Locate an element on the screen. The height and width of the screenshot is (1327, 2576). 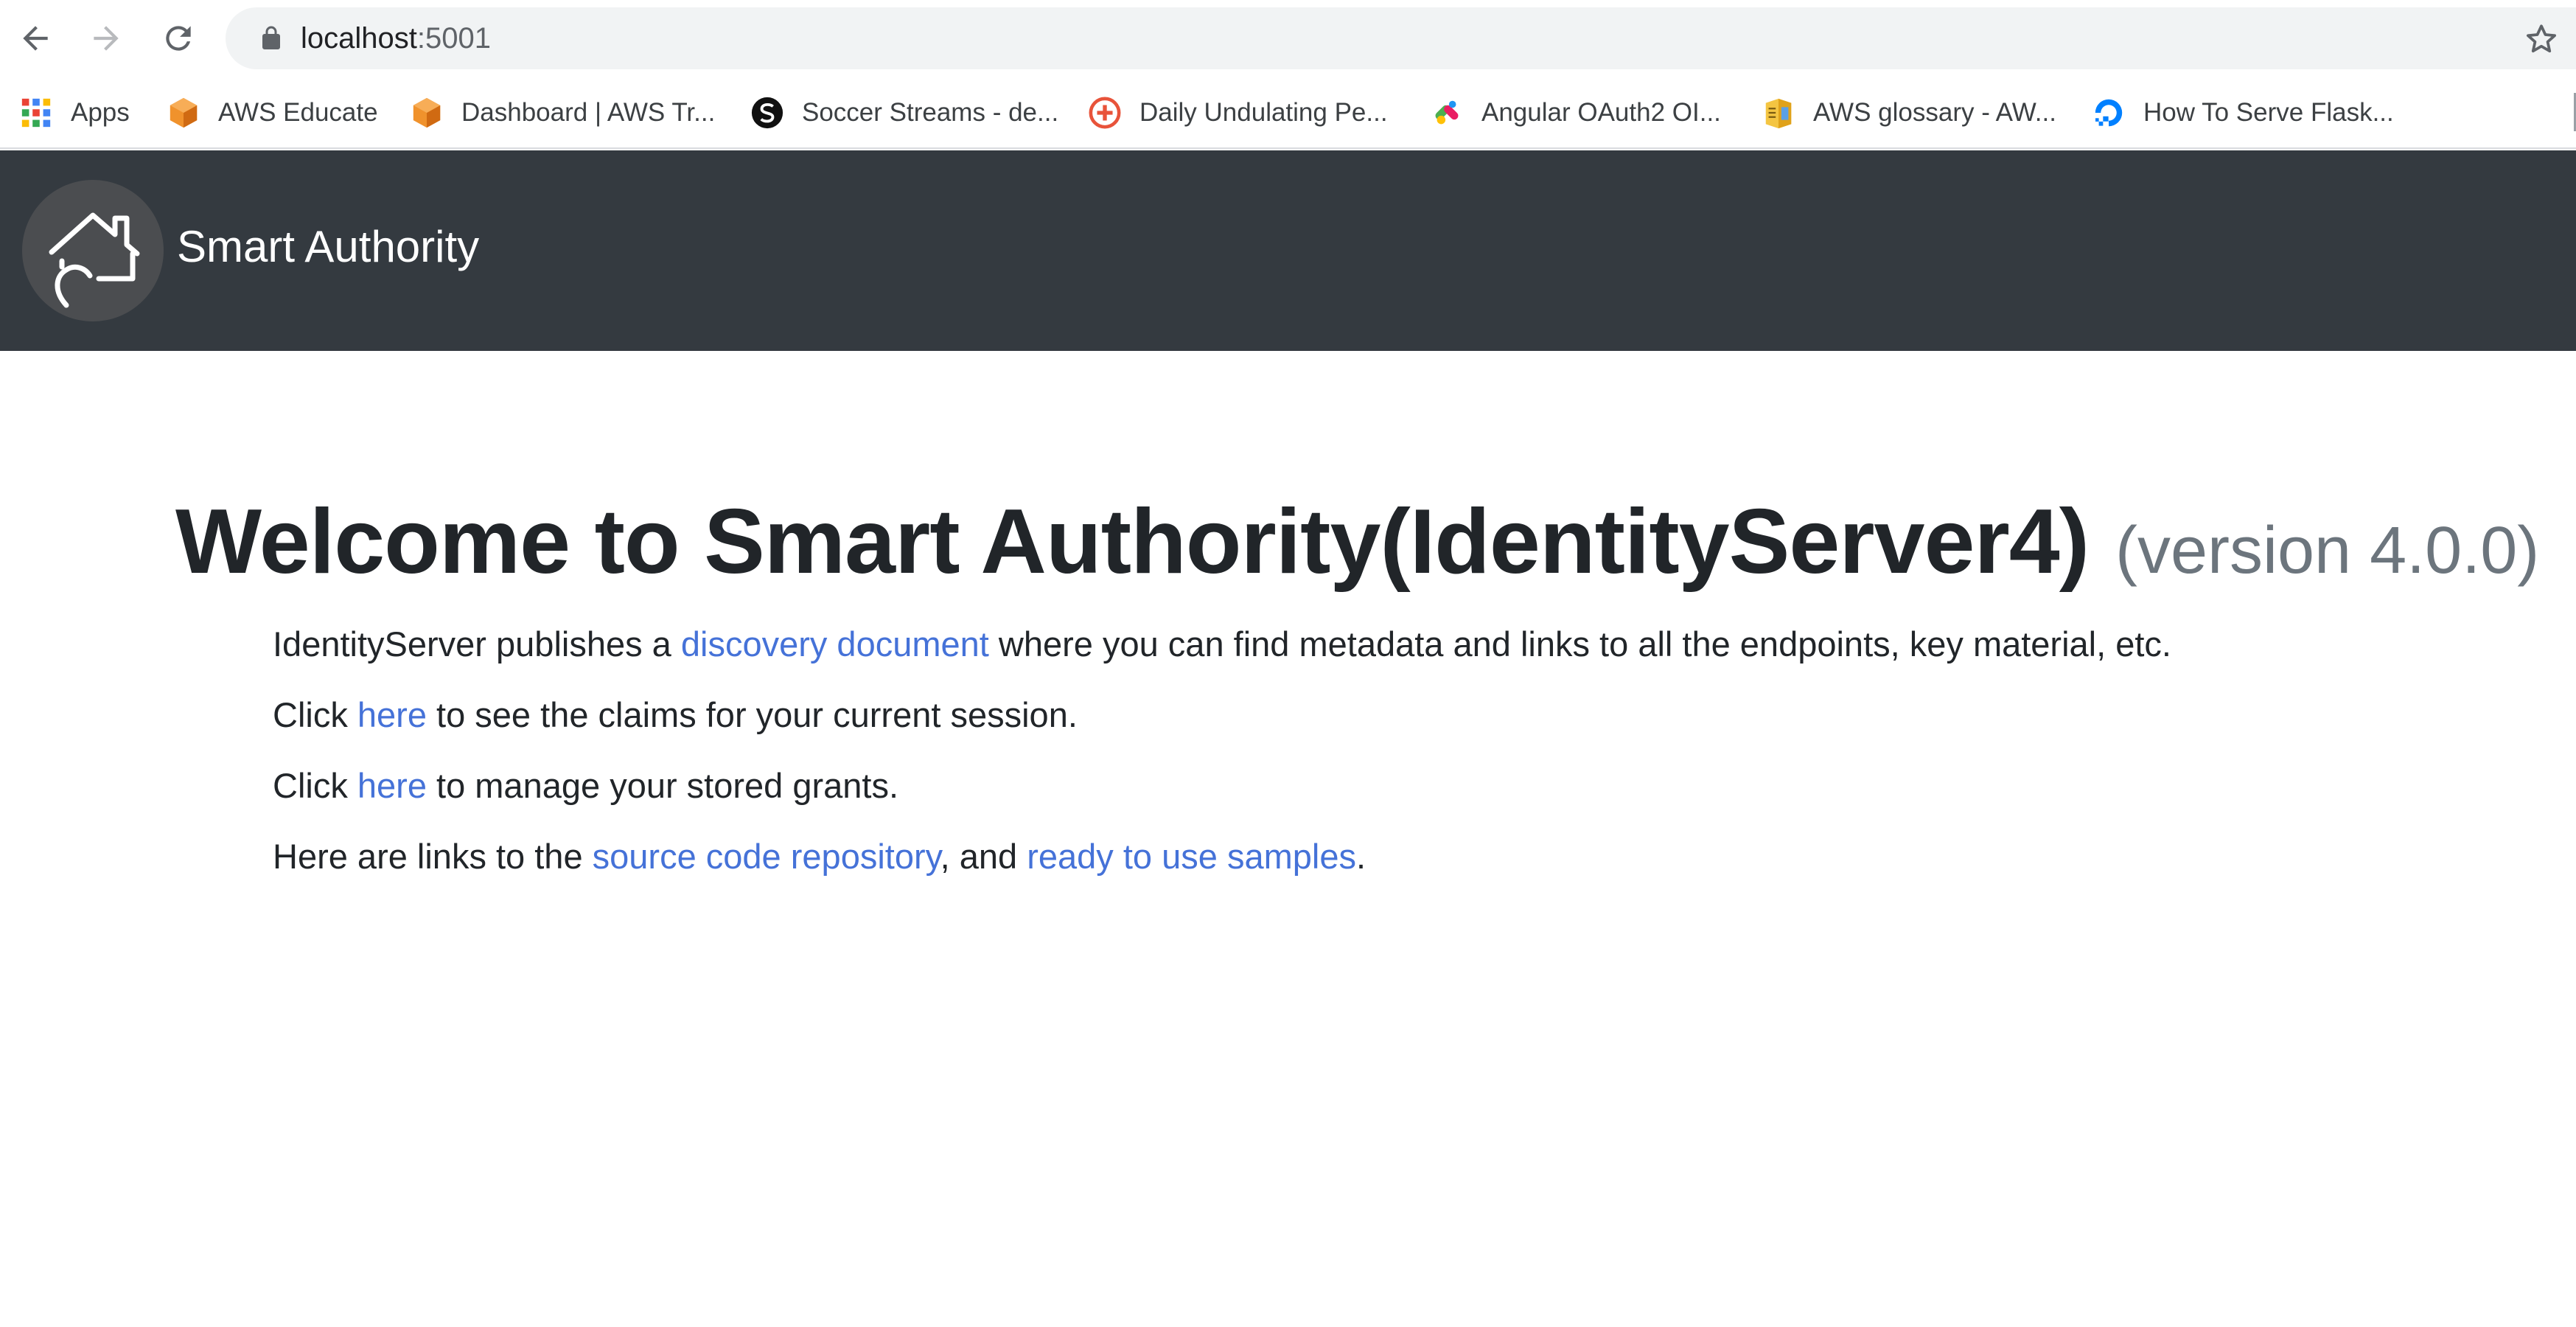
lock-icon is located at coordinates (271, 37).